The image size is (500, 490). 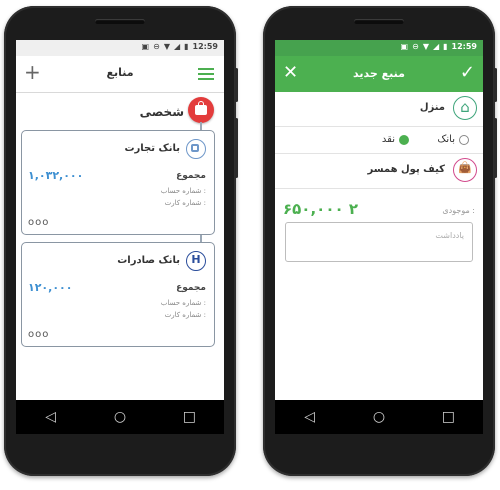 I want to click on app-header: + منابع, so click(x=120, y=74).